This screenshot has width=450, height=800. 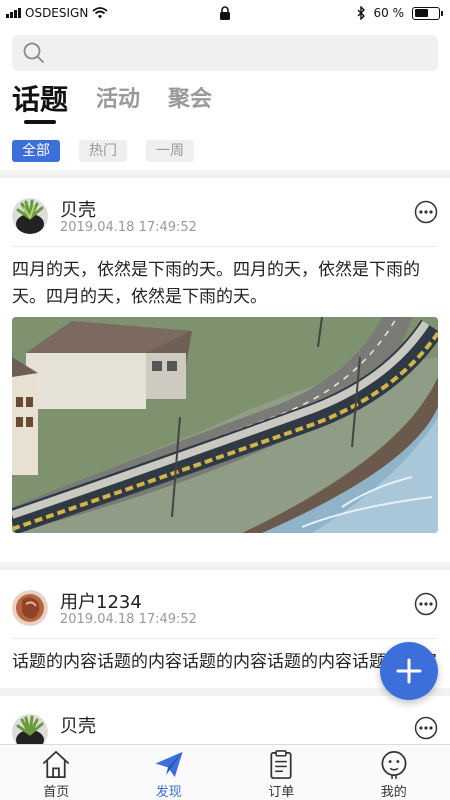 What do you see at coordinates (225, 53) in the screenshot?
I see `search-bar` at bounding box center [225, 53].